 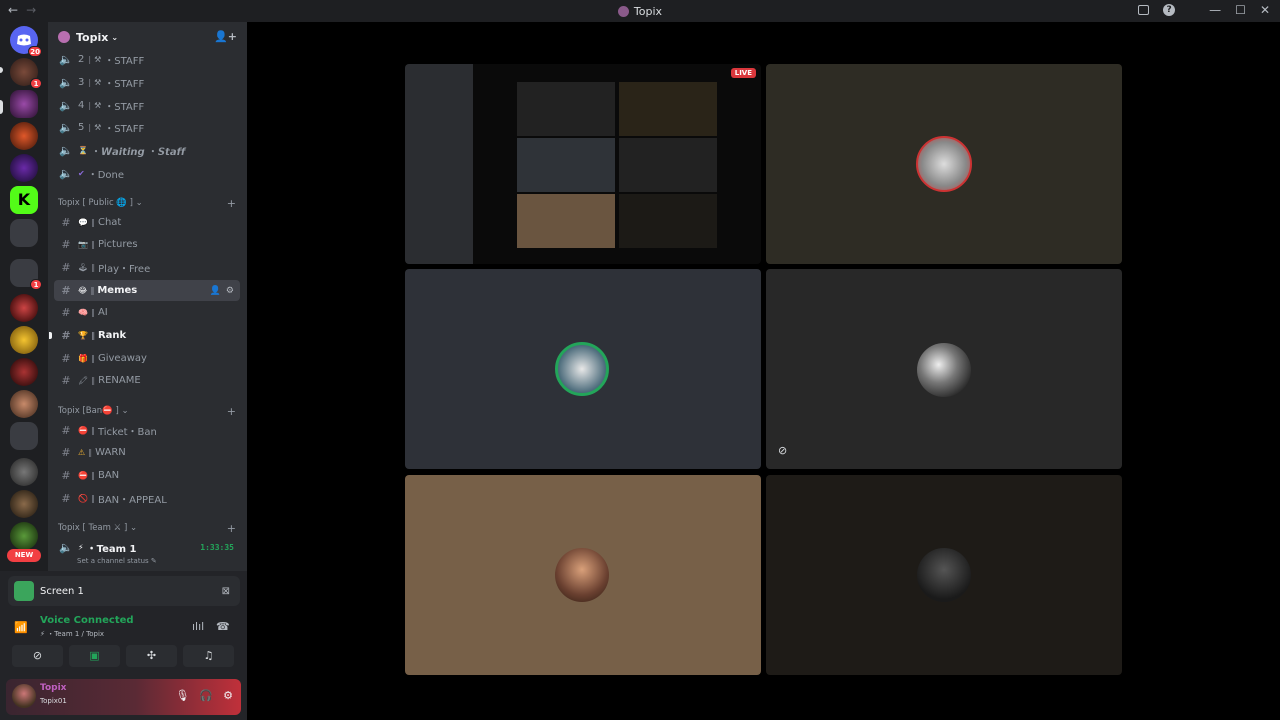 I want to click on screen-share-button: ▣, so click(x=94, y=656).